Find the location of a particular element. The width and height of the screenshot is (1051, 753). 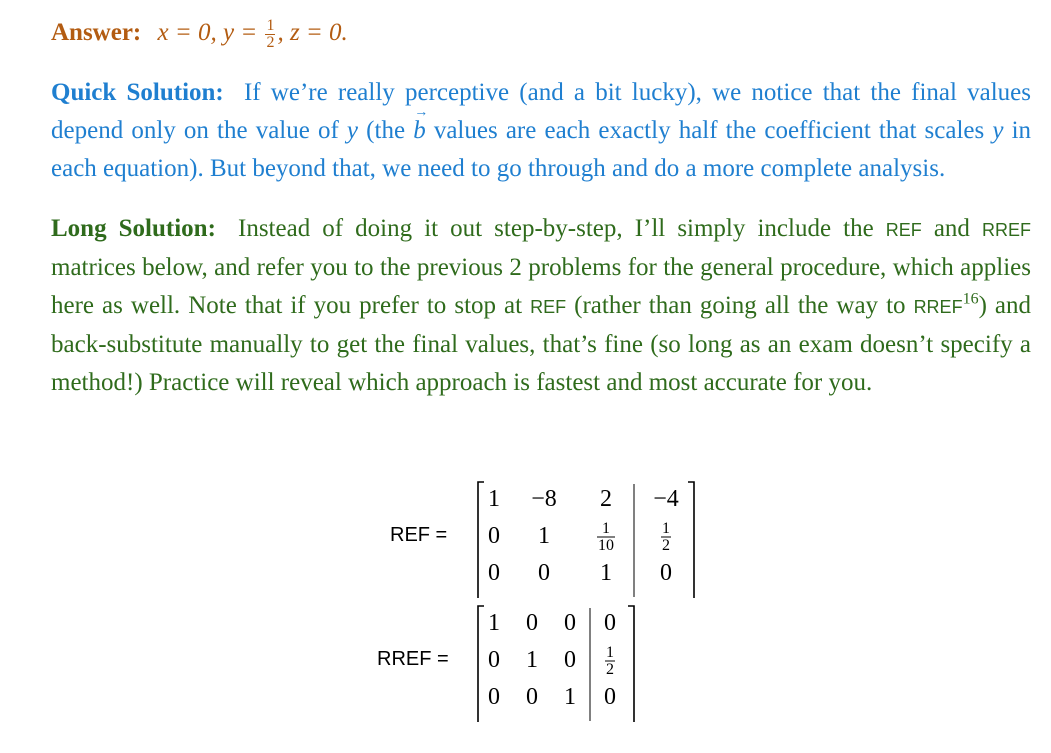

ref-cell-r2c4: 12 is located at coordinates (666, 537).